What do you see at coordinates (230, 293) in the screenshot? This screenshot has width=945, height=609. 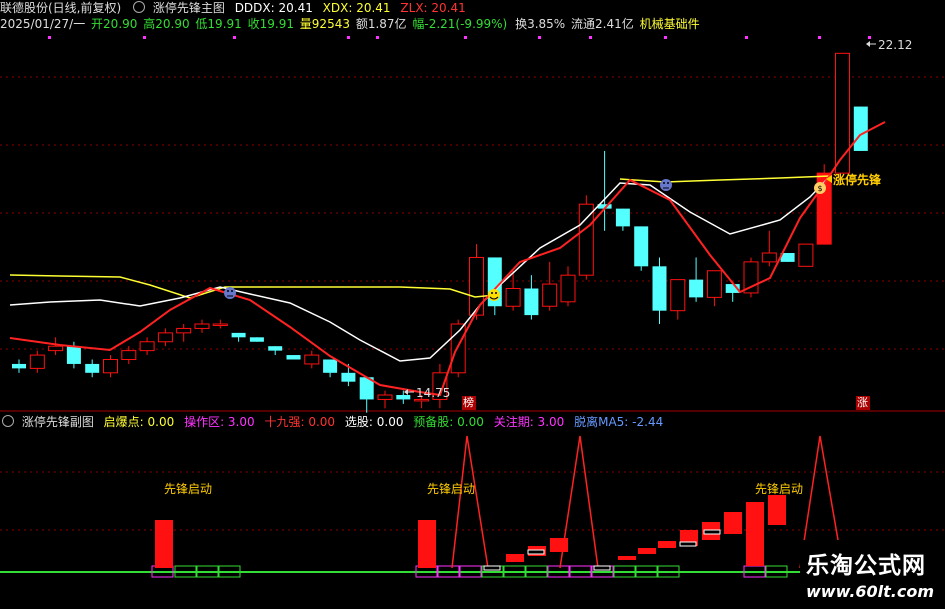 I see `face-icon` at bounding box center [230, 293].